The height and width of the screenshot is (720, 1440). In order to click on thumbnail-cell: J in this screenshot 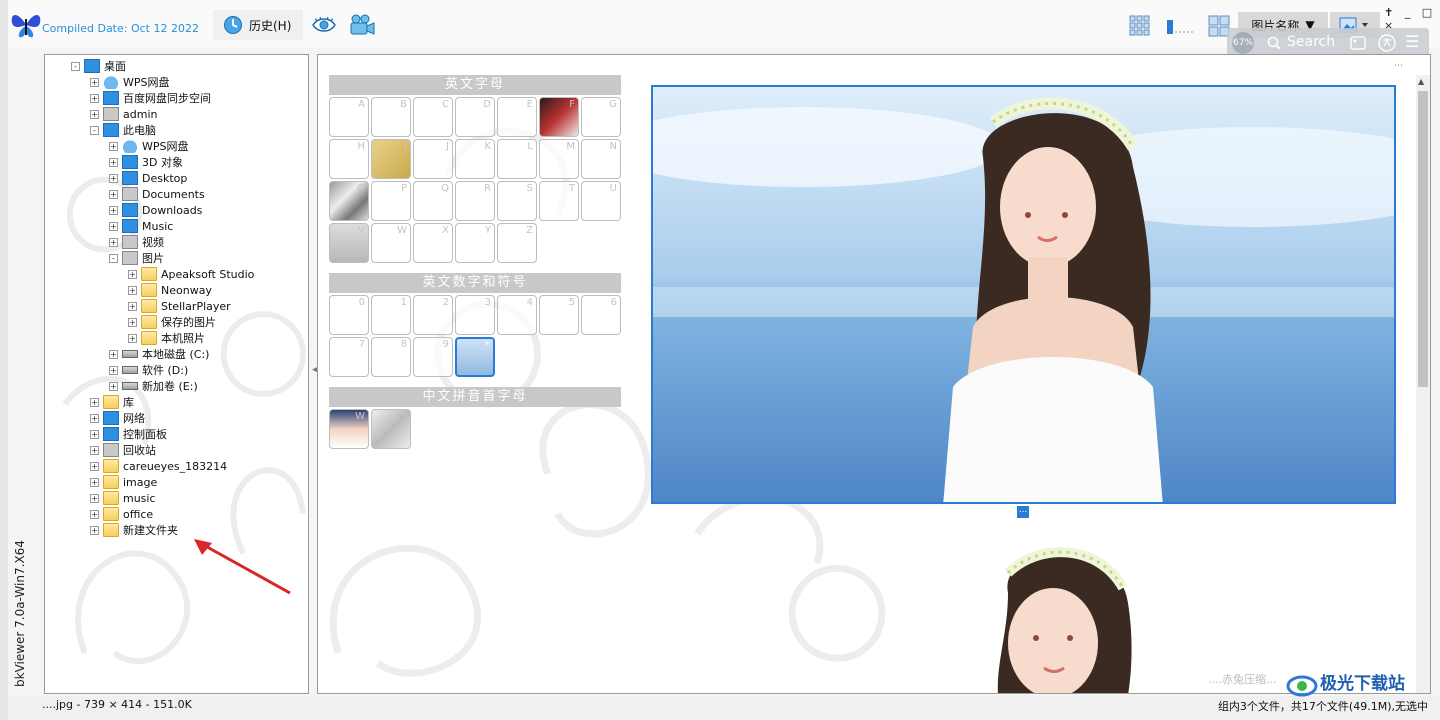, I will do `click(433, 159)`.